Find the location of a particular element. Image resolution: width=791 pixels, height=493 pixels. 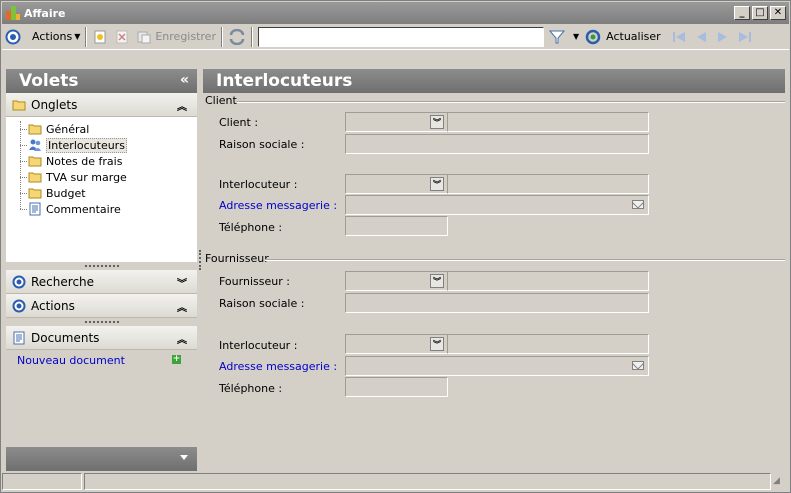

client-phone-field is located at coordinates (396, 226).